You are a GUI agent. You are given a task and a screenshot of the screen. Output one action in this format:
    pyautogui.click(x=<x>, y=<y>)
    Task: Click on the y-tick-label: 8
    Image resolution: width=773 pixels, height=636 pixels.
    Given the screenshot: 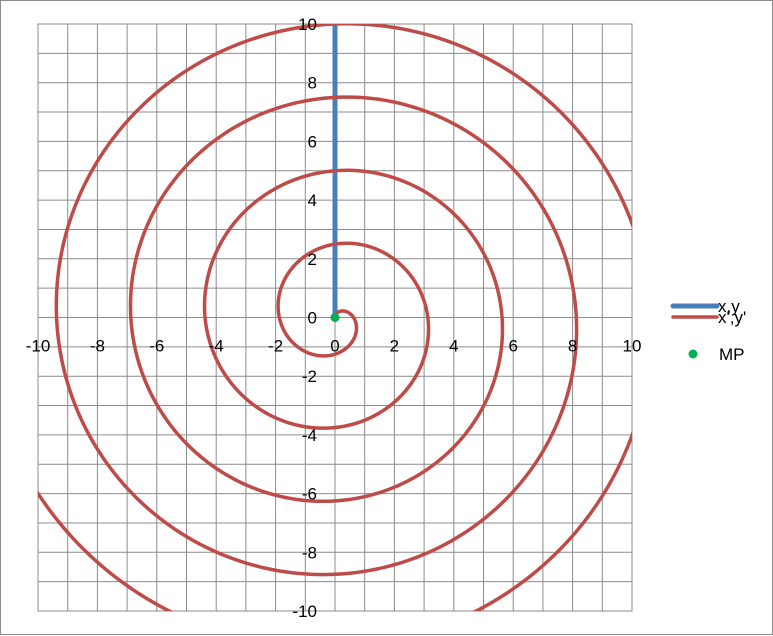 What is the action you would take?
    pyautogui.click(x=312, y=83)
    